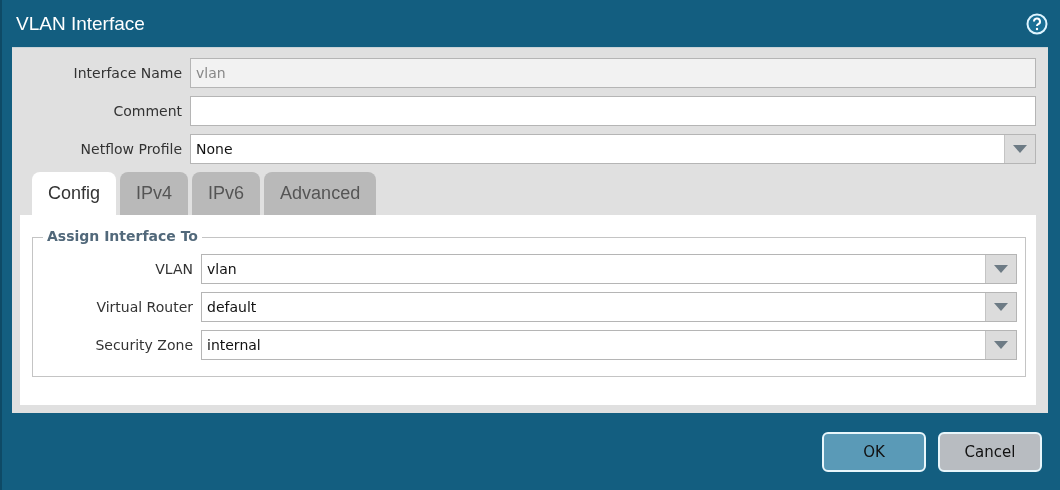  What do you see at coordinates (613, 111) in the screenshot?
I see `text-field` at bounding box center [613, 111].